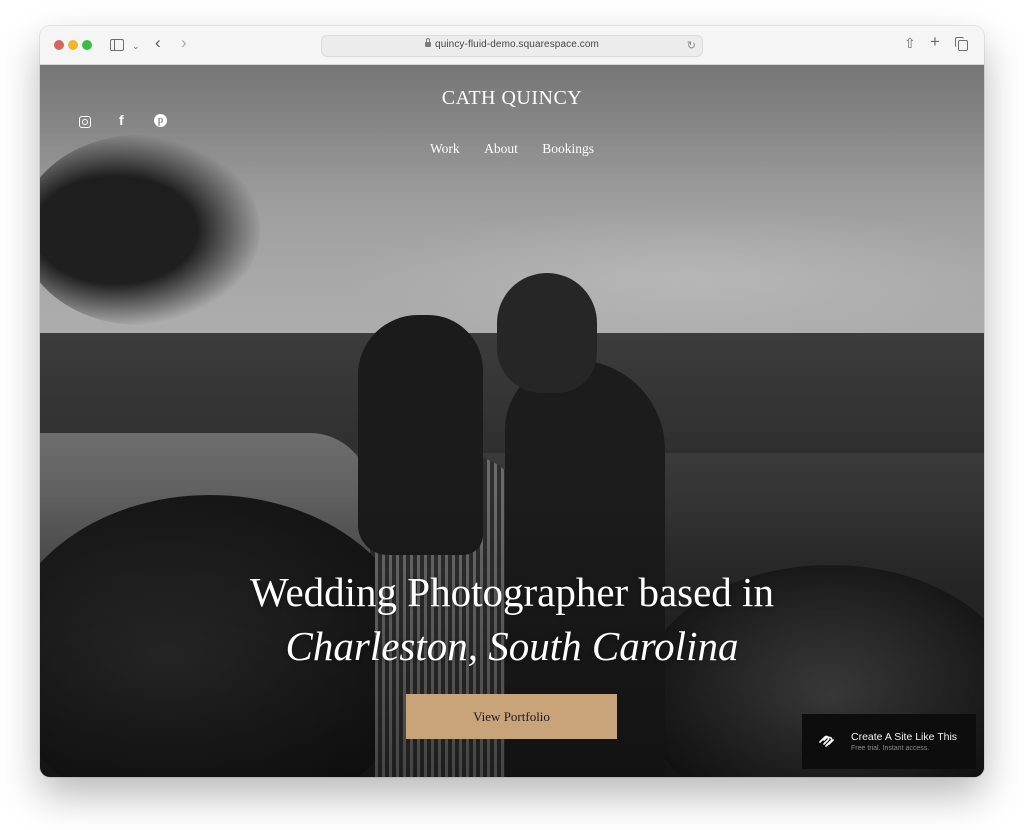 The image size is (1024, 830). Describe the element at coordinates (512, 646) in the screenshot. I see `headline-line-2: Charleston, South Carolina` at that location.